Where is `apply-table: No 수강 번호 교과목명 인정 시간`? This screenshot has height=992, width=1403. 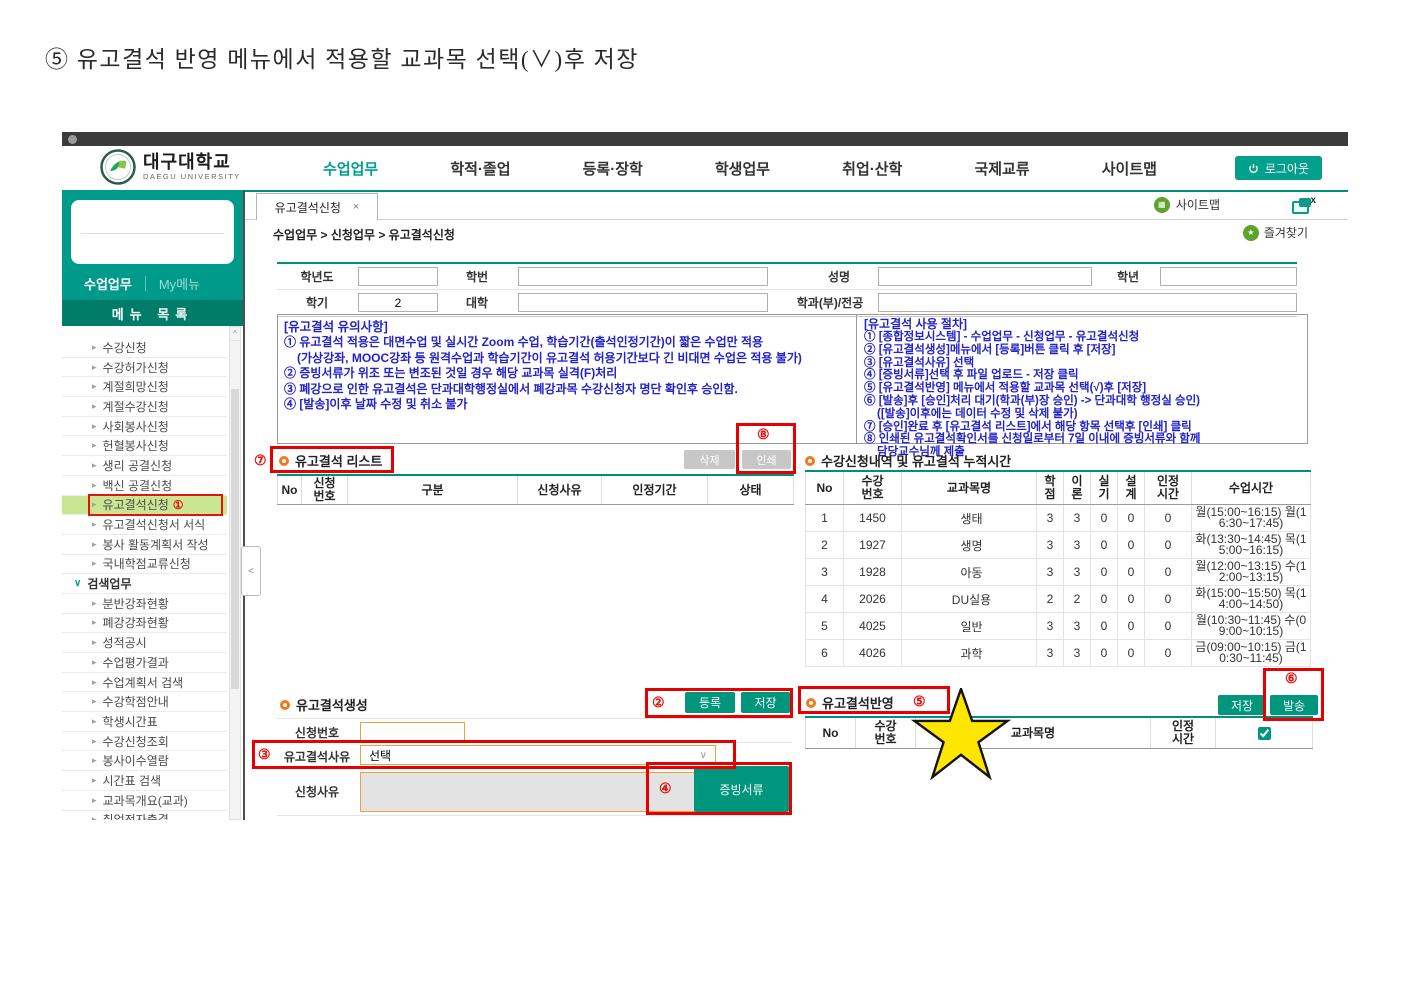
apply-table: No 수강 번호 교과목명 인정 시간 is located at coordinates (1059, 732).